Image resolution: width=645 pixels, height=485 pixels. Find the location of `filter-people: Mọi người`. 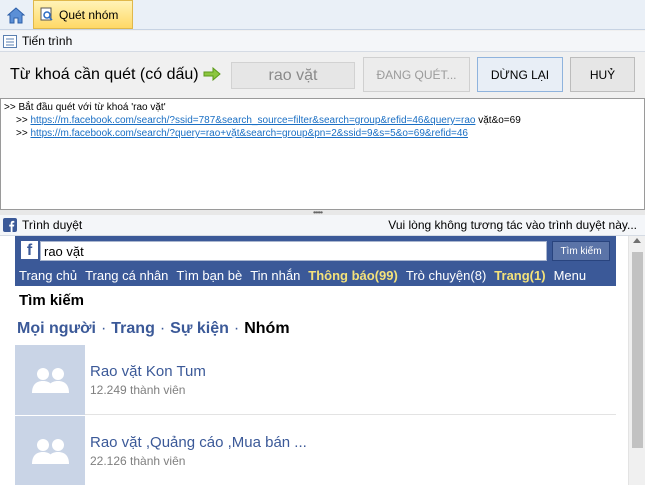

filter-people: Mọi người is located at coordinates (56, 328).